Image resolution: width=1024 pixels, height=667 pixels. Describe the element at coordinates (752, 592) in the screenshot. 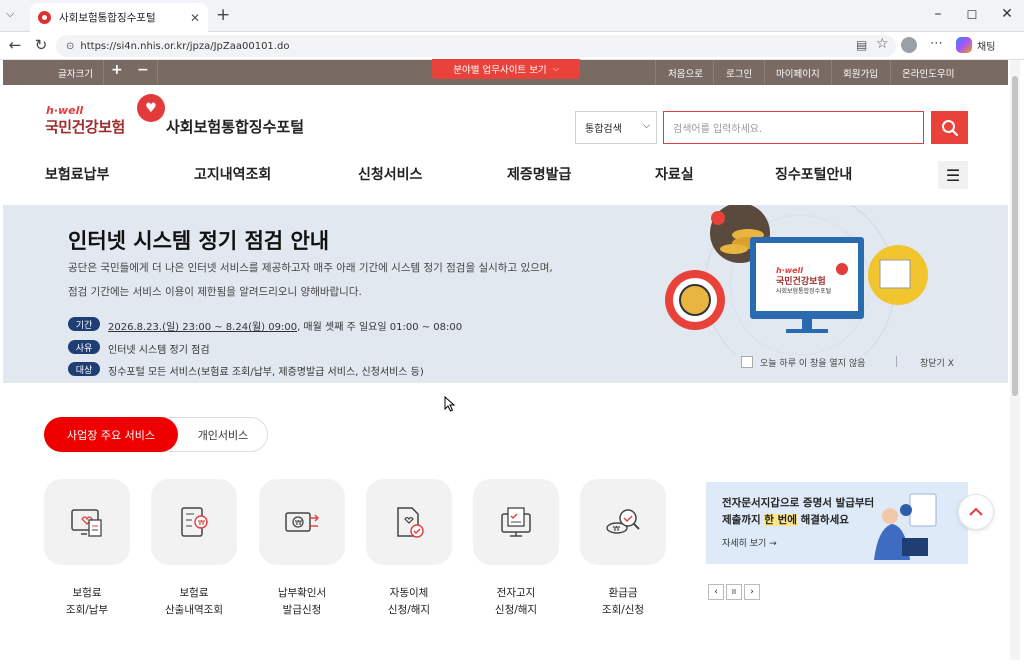

I see `banner-next-button: ›` at that location.